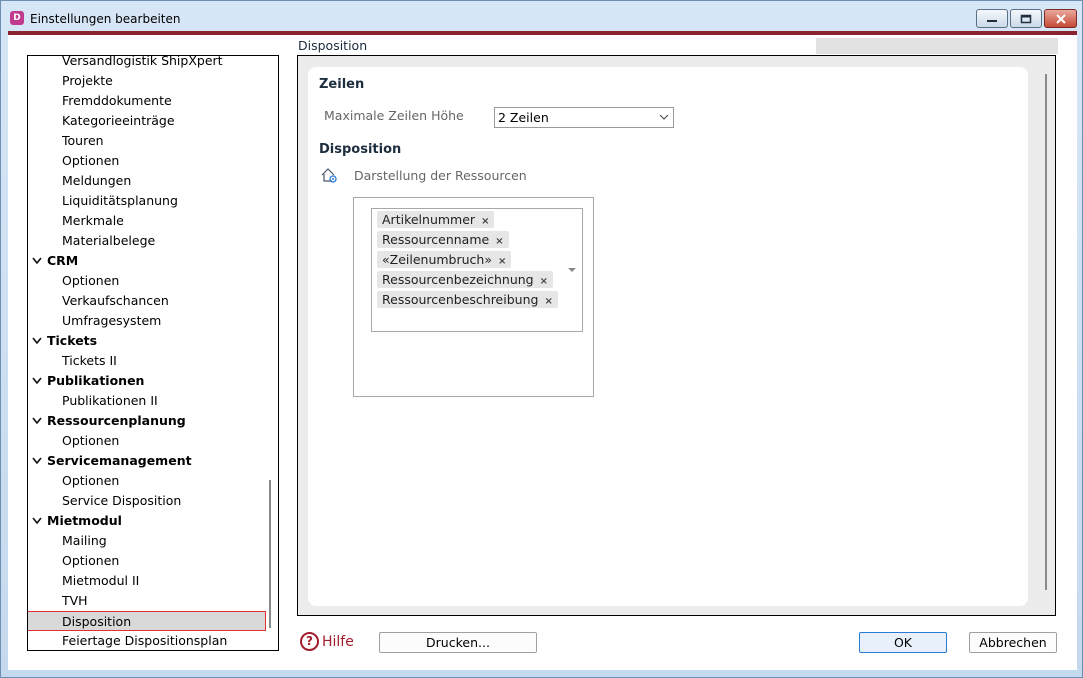 This screenshot has width=1083, height=678. Describe the element at coordinates (270, 554) in the screenshot. I see `tree-scrollbar-thumb` at that location.